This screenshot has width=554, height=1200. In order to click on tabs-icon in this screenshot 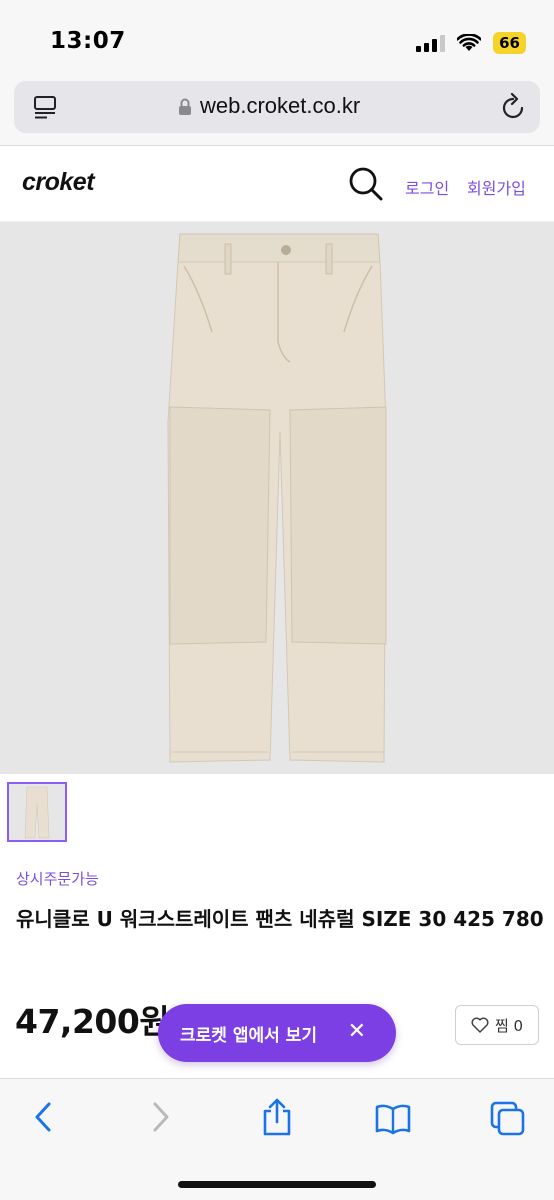, I will do `click(45, 107)`.